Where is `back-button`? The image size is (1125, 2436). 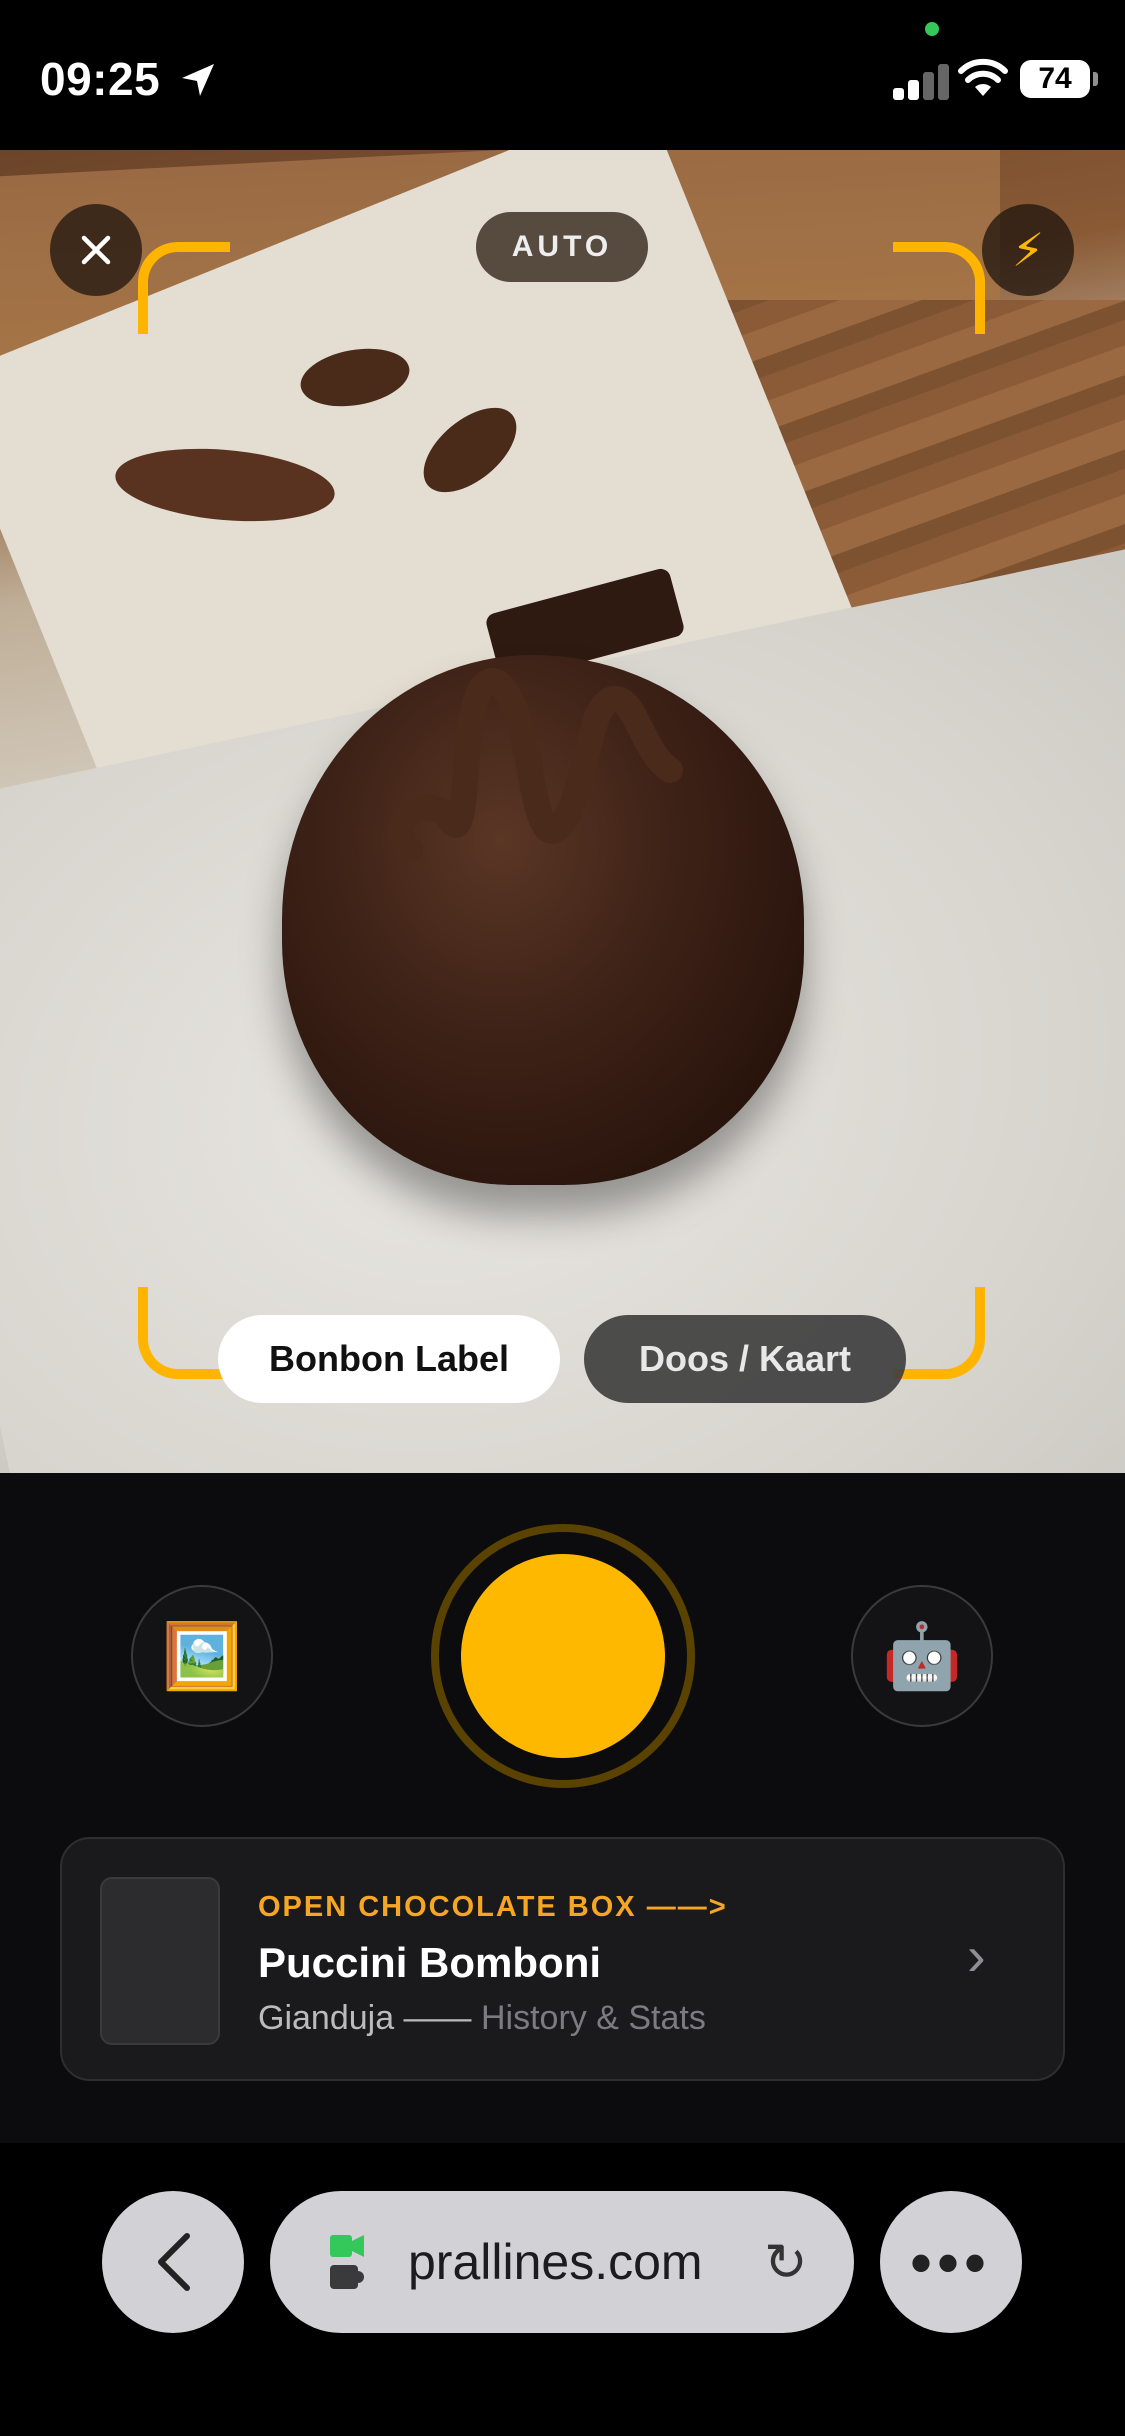 back-button is located at coordinates (173, 2262).